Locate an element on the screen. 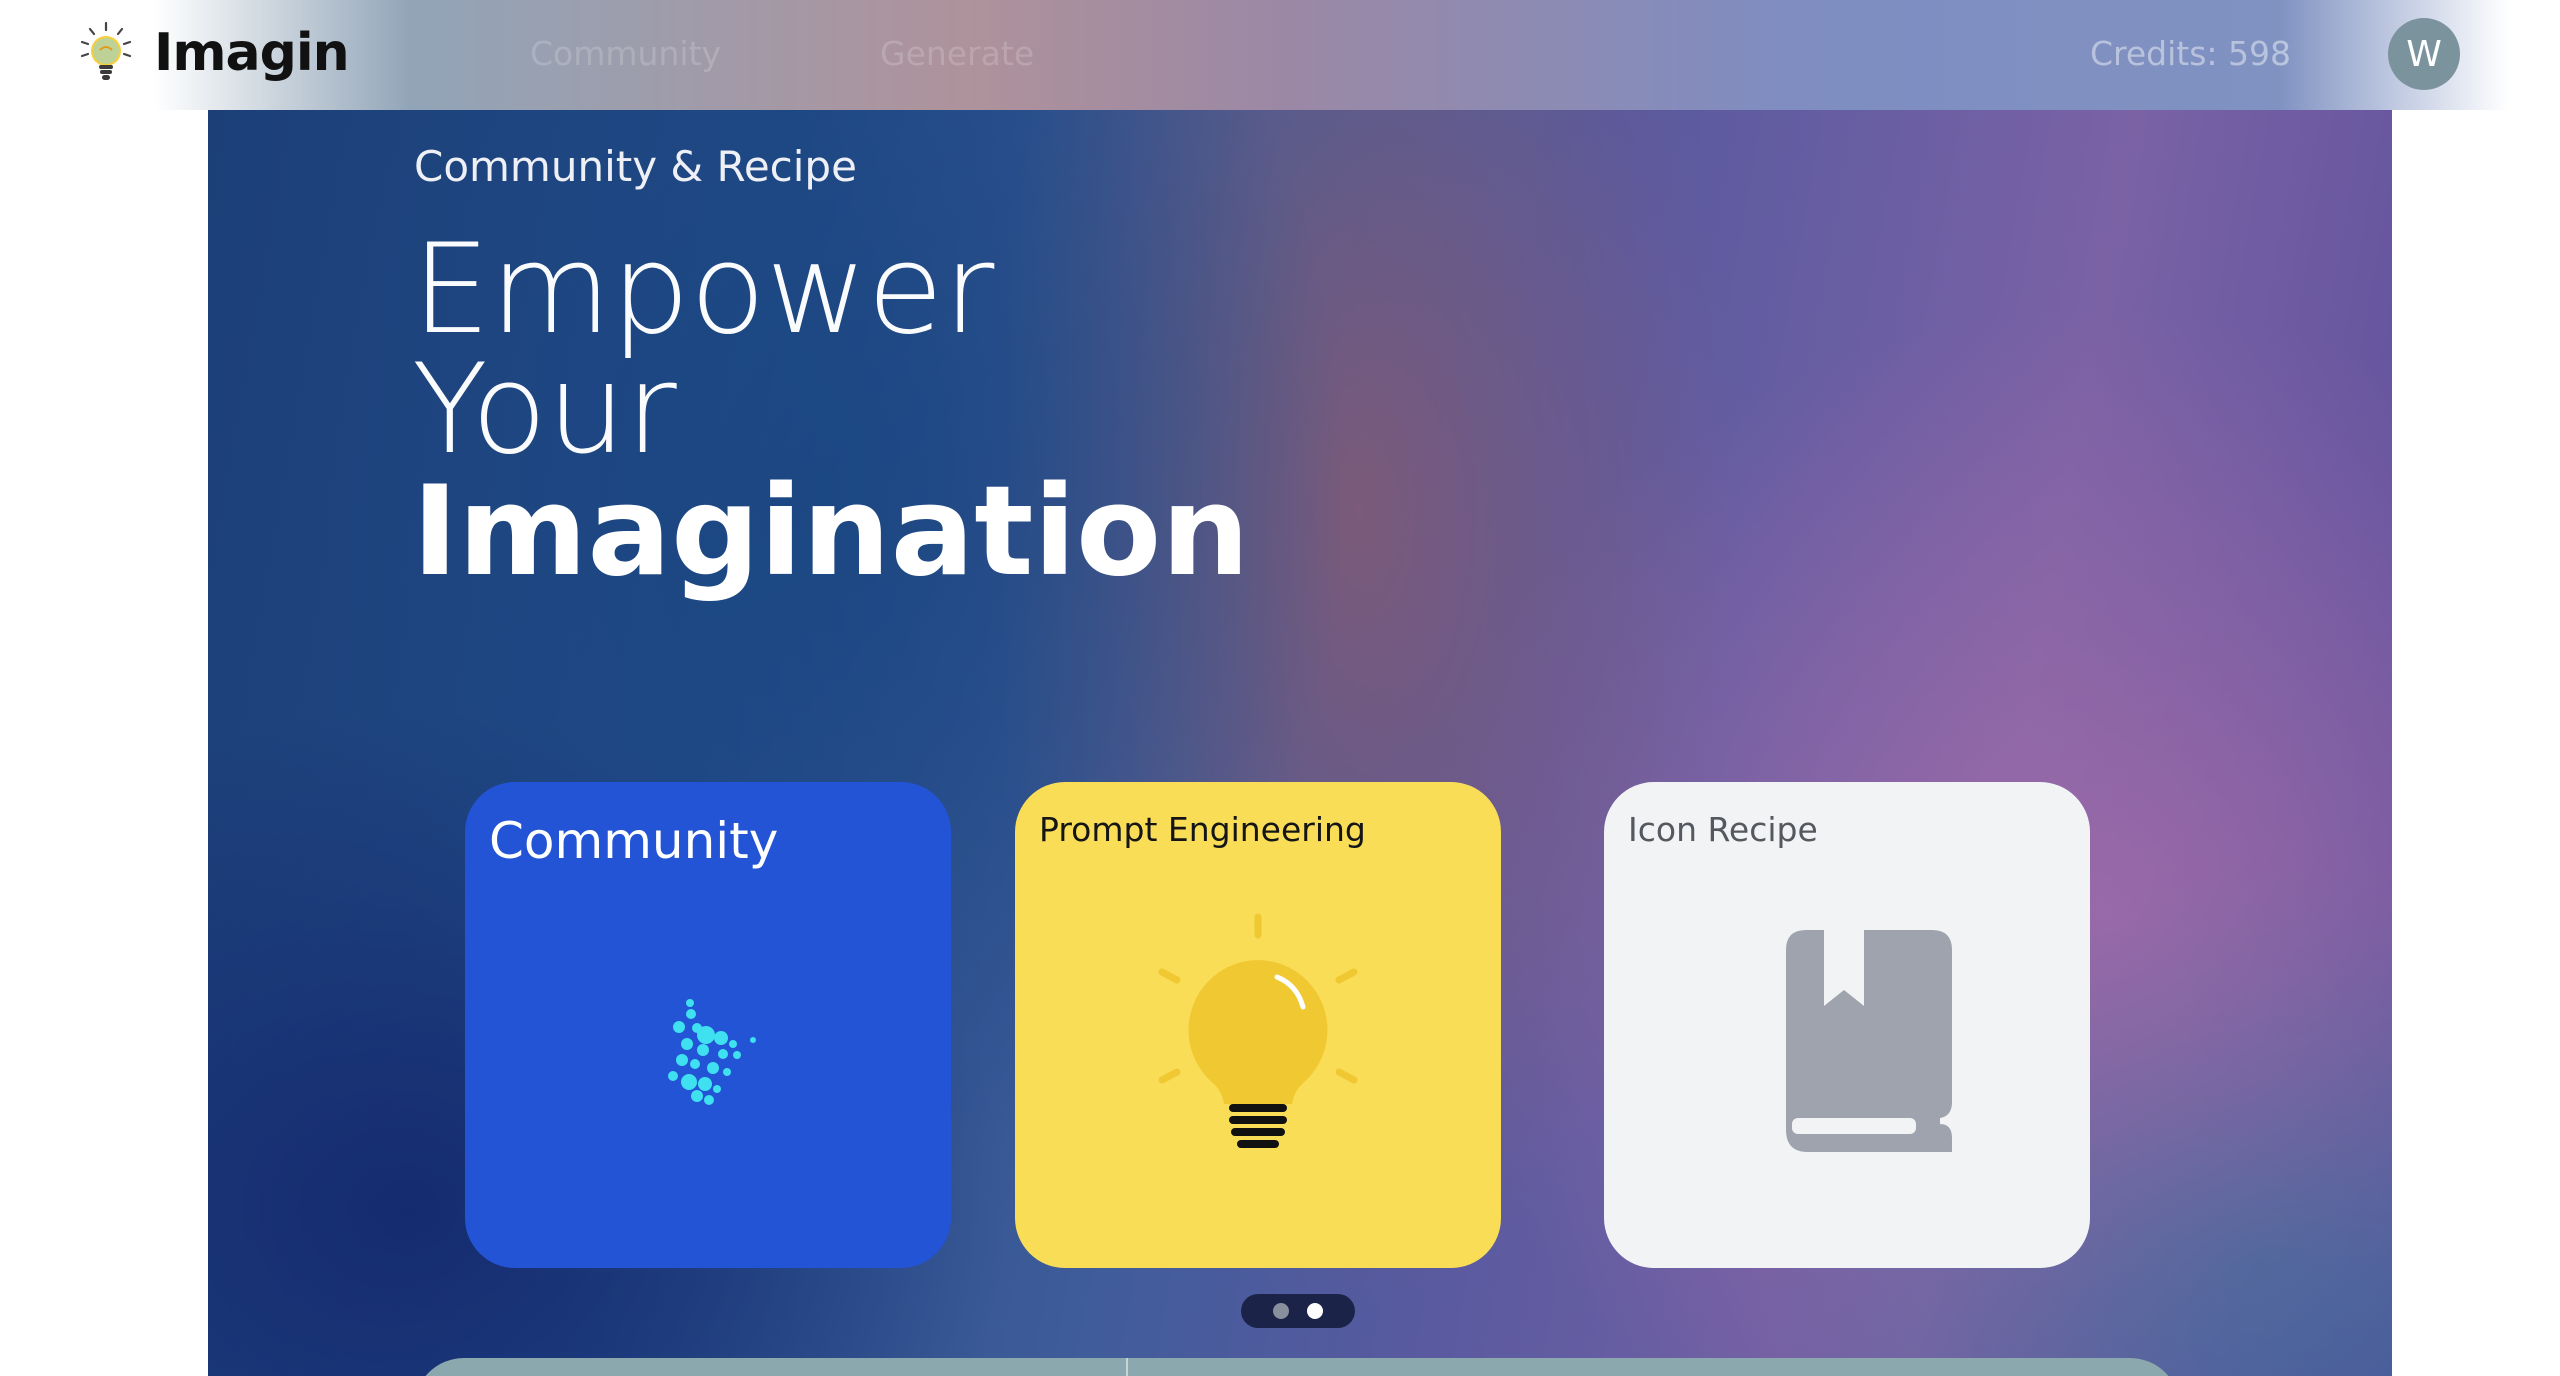 This screenshot has width=2560, height=1376. particles-icon is located at coordinates (712, 1052).